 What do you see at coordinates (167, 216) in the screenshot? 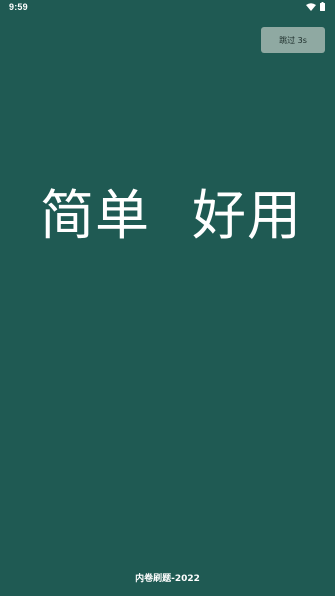
I see `splash-slogan: 简单 好用` at bounding box center [167, 216].